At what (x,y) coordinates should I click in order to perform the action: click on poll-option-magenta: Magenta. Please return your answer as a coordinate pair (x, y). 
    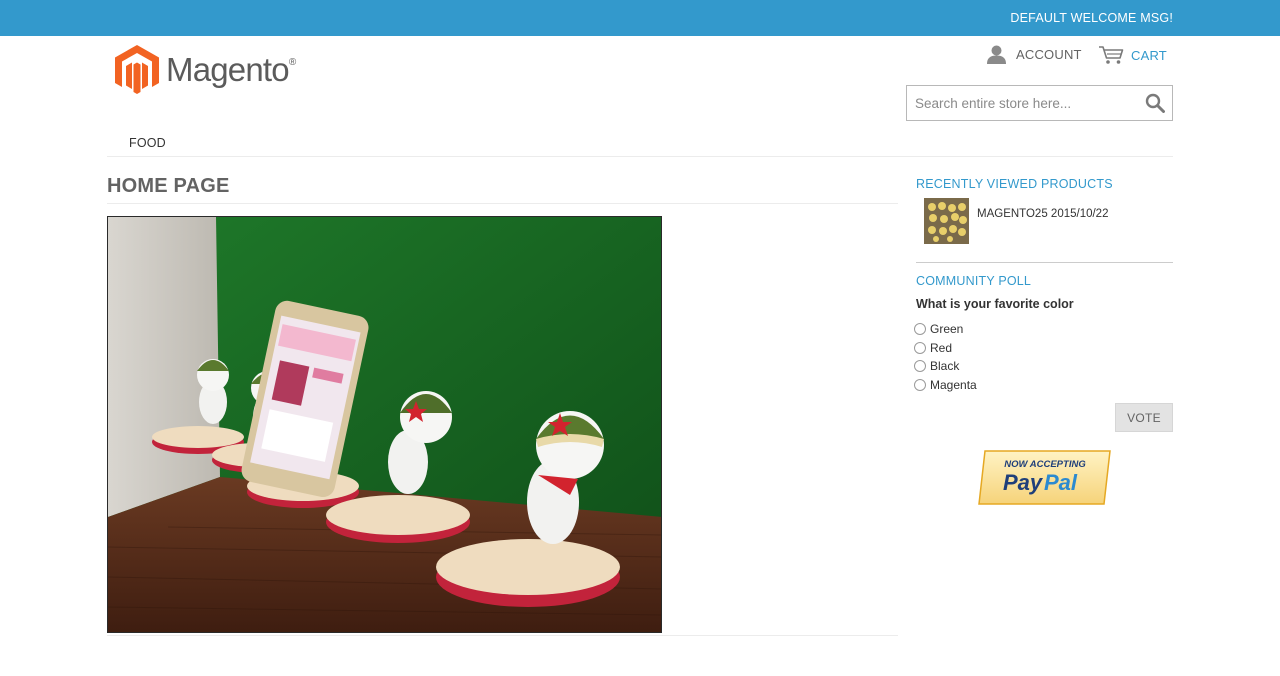
    Looking at the image, I should click on (945, 385).